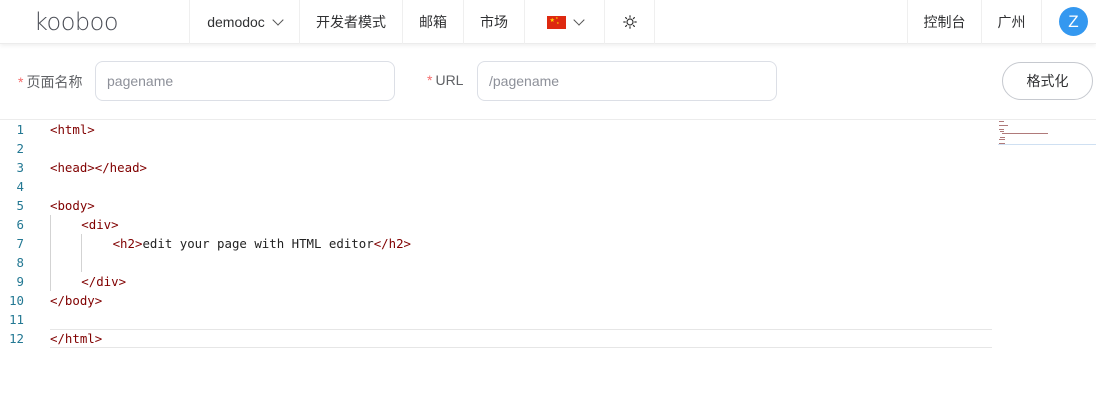  I want to click on page-name-input, so click(245, 81).